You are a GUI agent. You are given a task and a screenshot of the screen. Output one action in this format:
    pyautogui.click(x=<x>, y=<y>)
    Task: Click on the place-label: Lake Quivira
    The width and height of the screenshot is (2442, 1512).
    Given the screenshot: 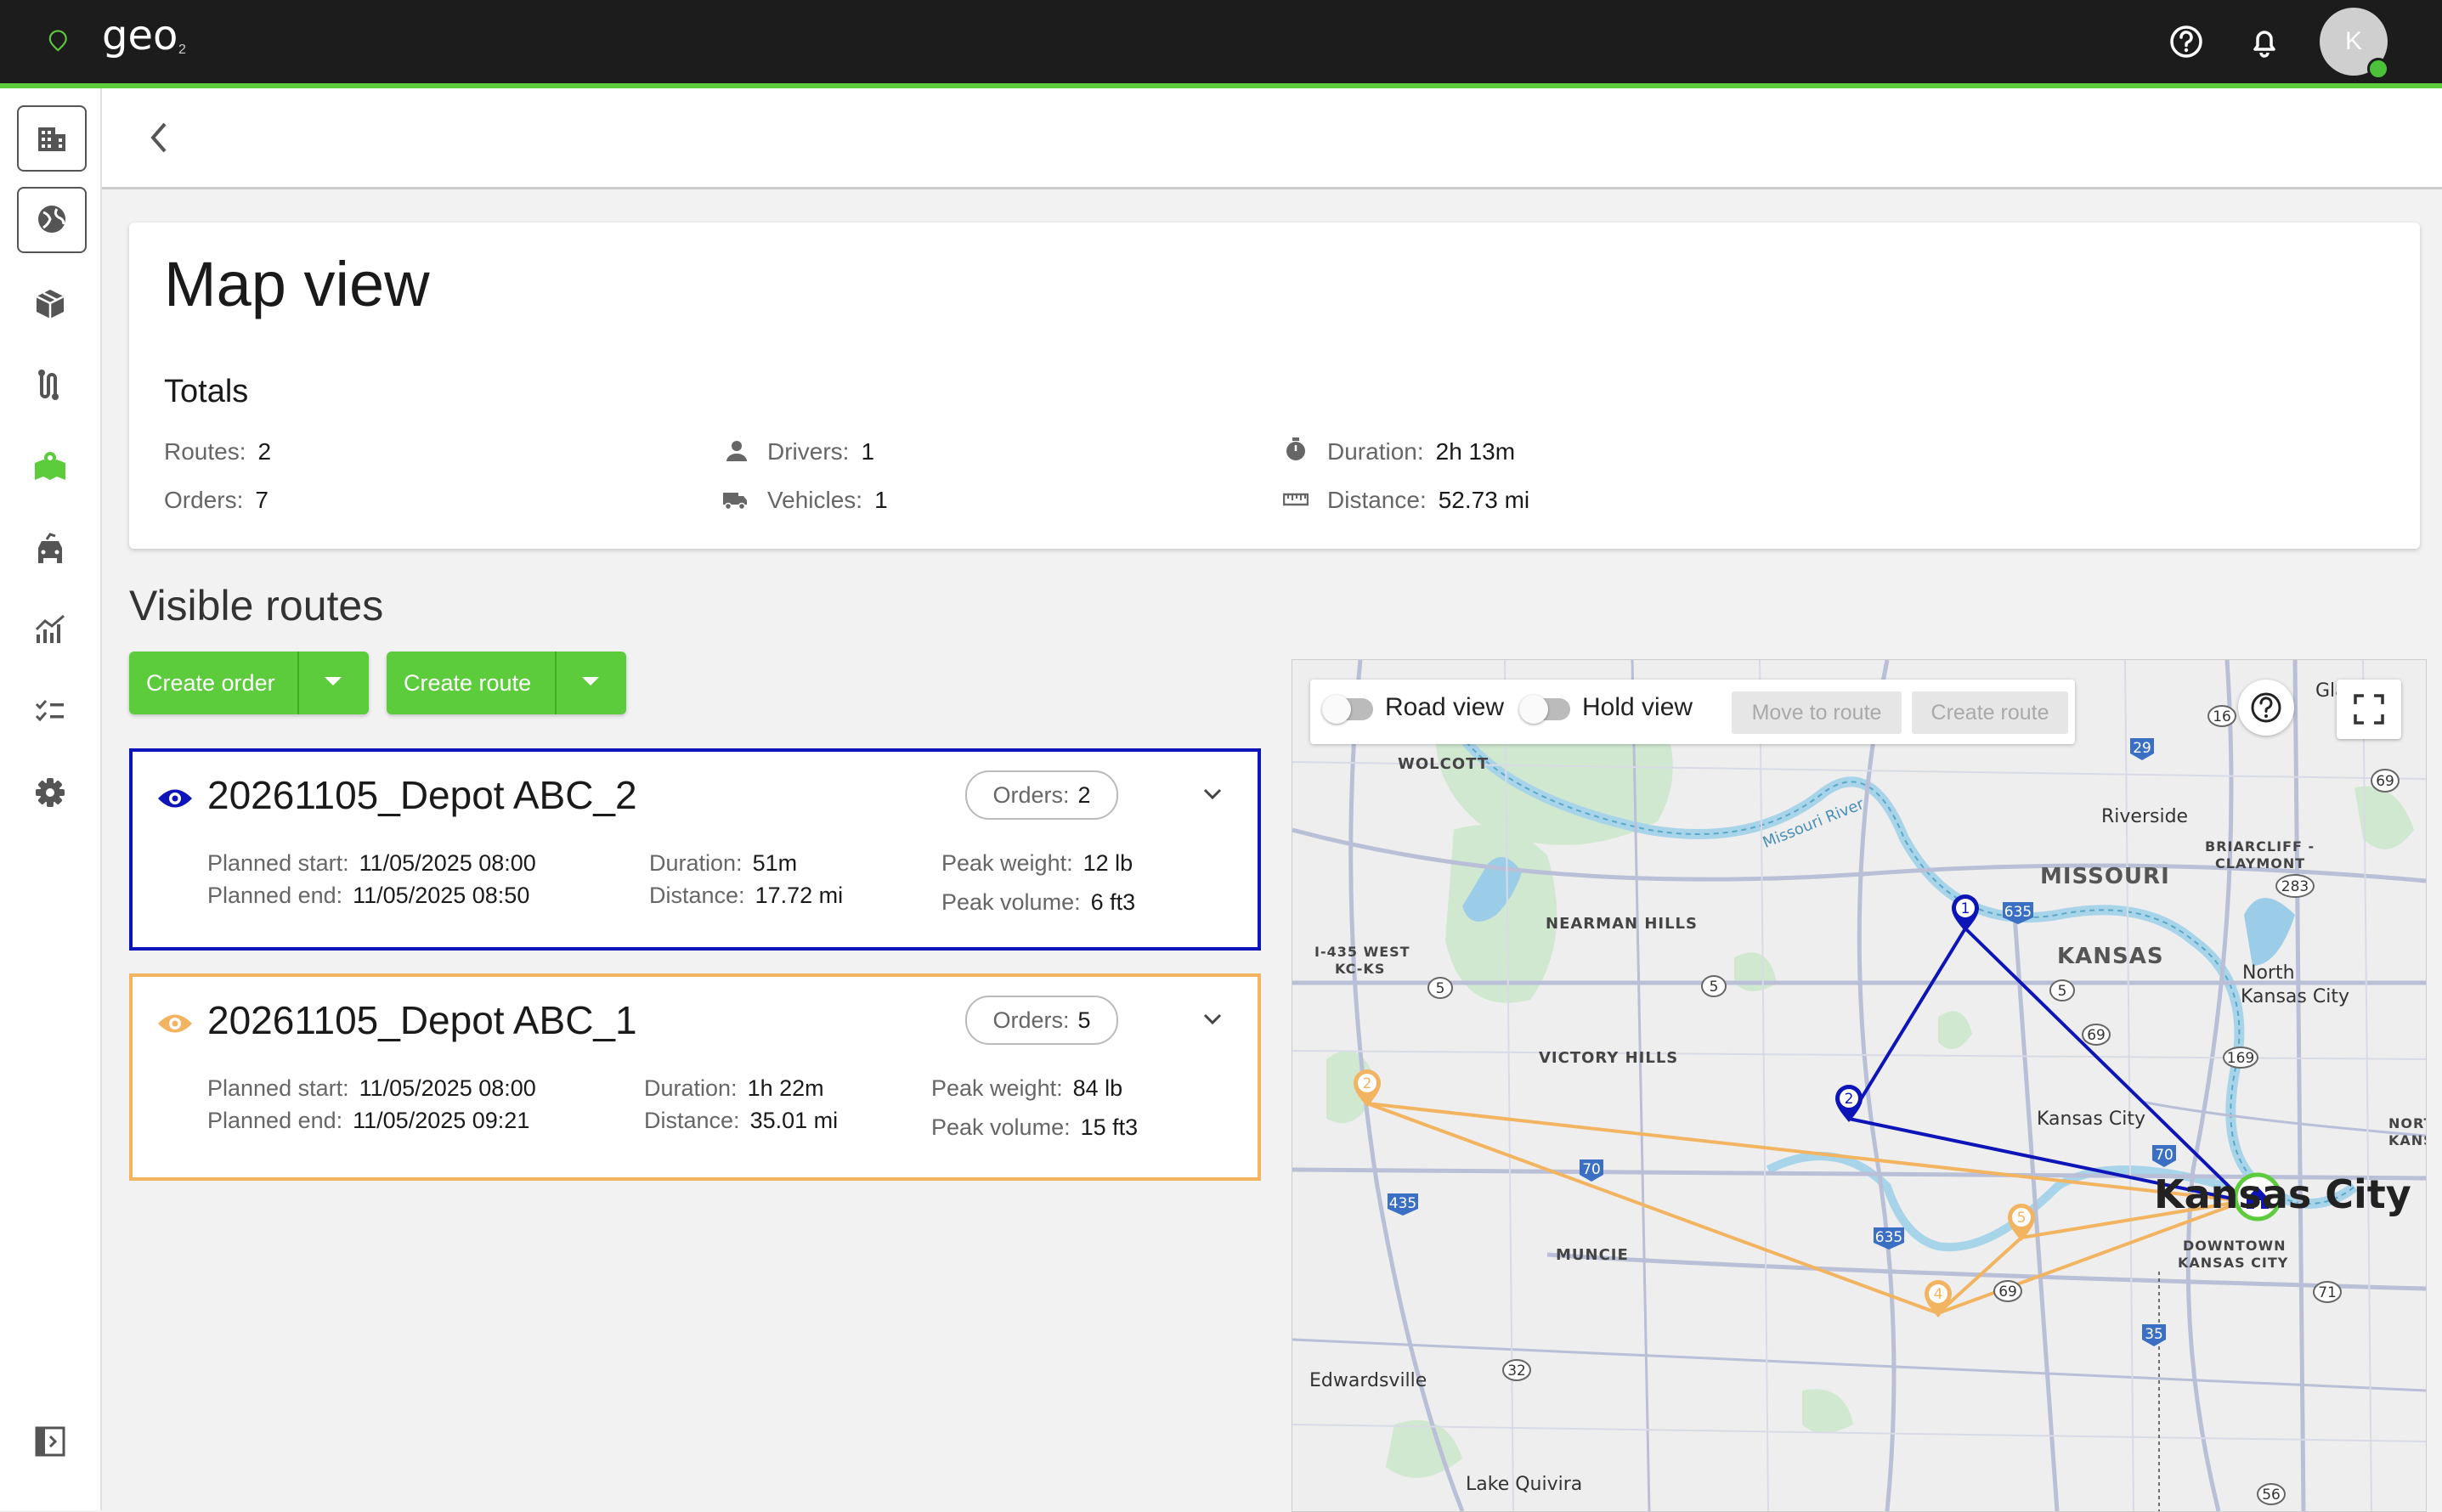 What is the action you would take?
    pyautogui.click(x=1524, y=1484)
    